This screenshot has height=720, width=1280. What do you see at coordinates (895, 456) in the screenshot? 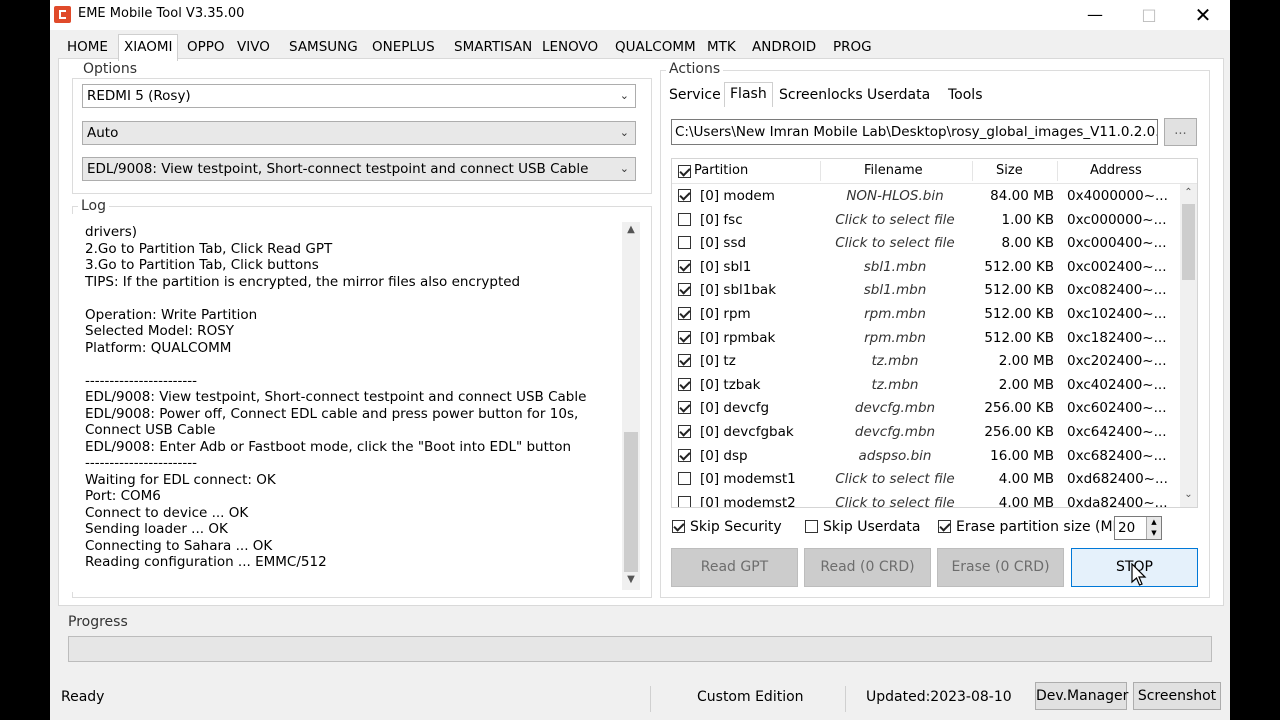
I see `partition-file: adspso.bin` at bounding box center [895, 456].